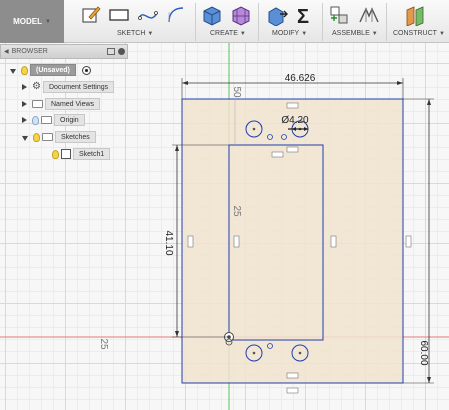 Image resolution: width=449 pixels, height=410 pixels. I want to click on box-icon, so click(212, 15).